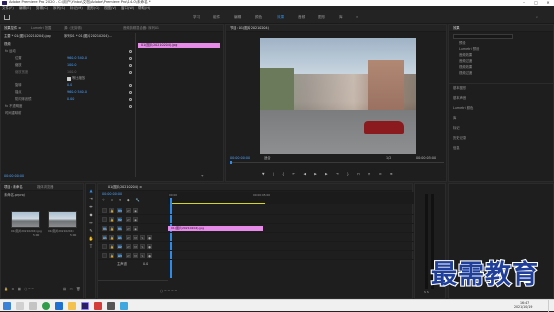 The width and height of the screenshot is (554, 312). What do you see at coordinates (169, 291) in the screenshot?
I see `zoom-scroll-bar: ○────` at bounding box center [169, 291].